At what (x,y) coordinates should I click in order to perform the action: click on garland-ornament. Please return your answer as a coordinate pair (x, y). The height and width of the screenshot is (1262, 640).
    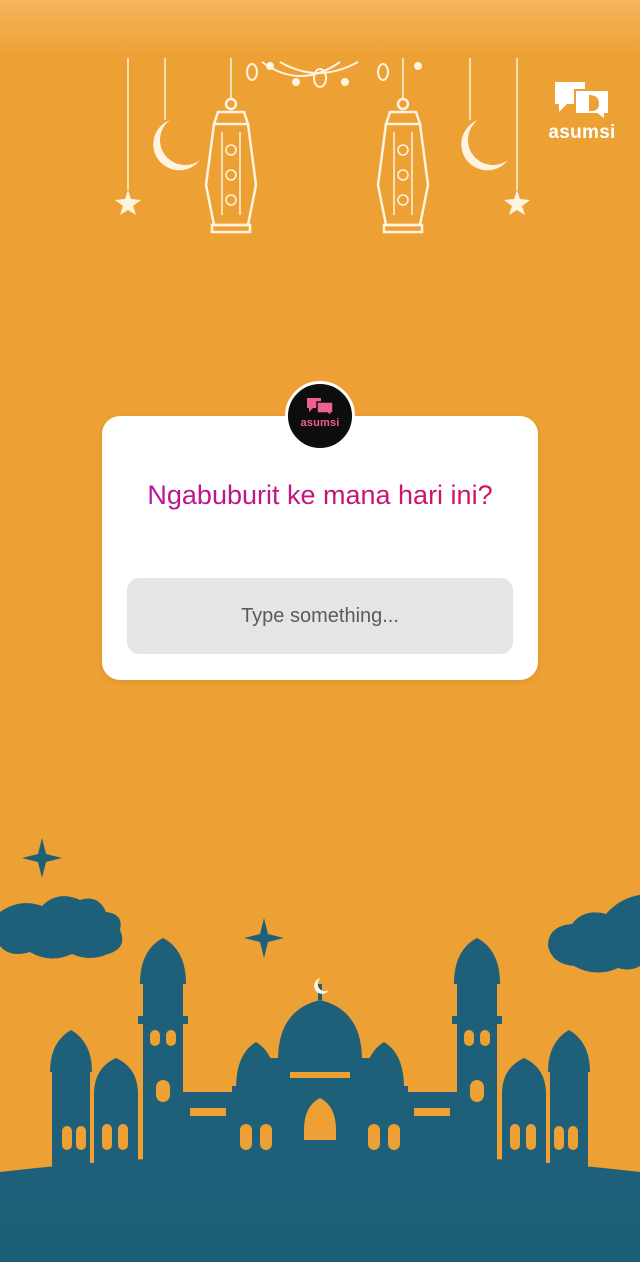
    Looking at the image, I should click on (334, 74).